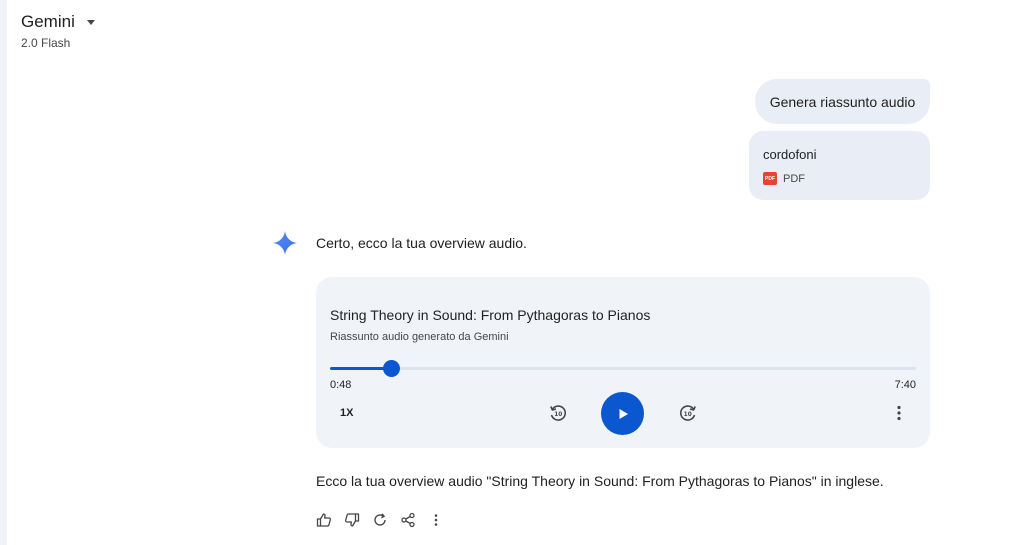 The height and width of the screenshot is (545, 1024). I want to click on gemini-sparkle-icon, so click(285, 243).